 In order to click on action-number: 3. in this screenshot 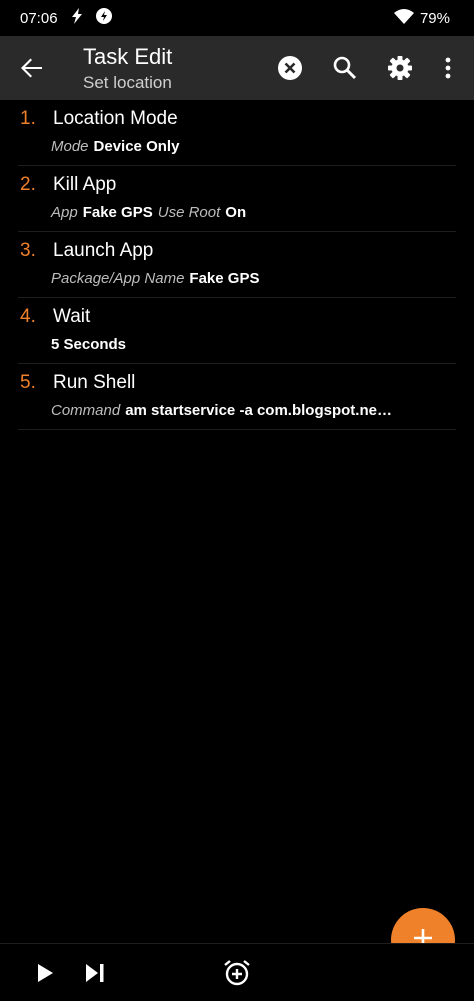, I will do `click(28, 250)`.